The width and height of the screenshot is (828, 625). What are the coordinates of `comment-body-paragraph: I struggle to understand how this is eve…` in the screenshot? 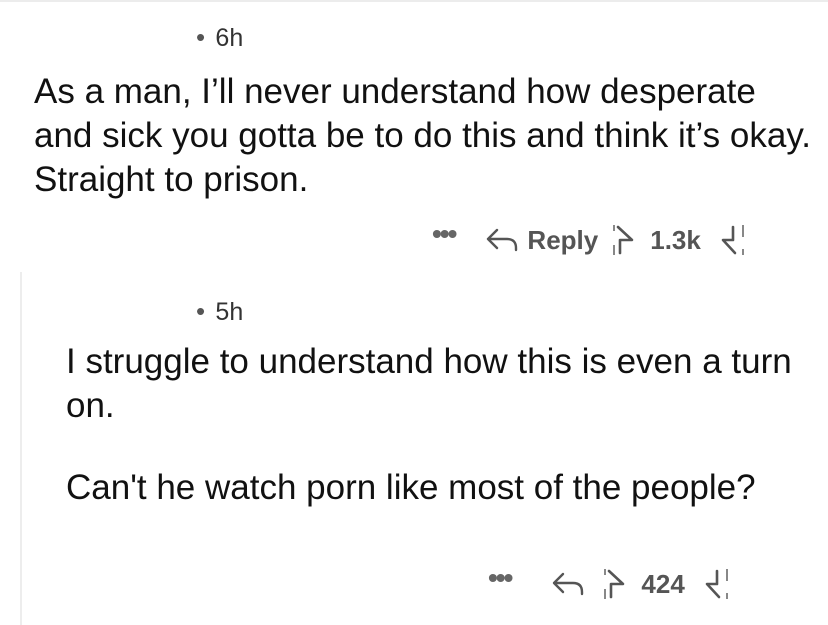 It's located at (429, 383).